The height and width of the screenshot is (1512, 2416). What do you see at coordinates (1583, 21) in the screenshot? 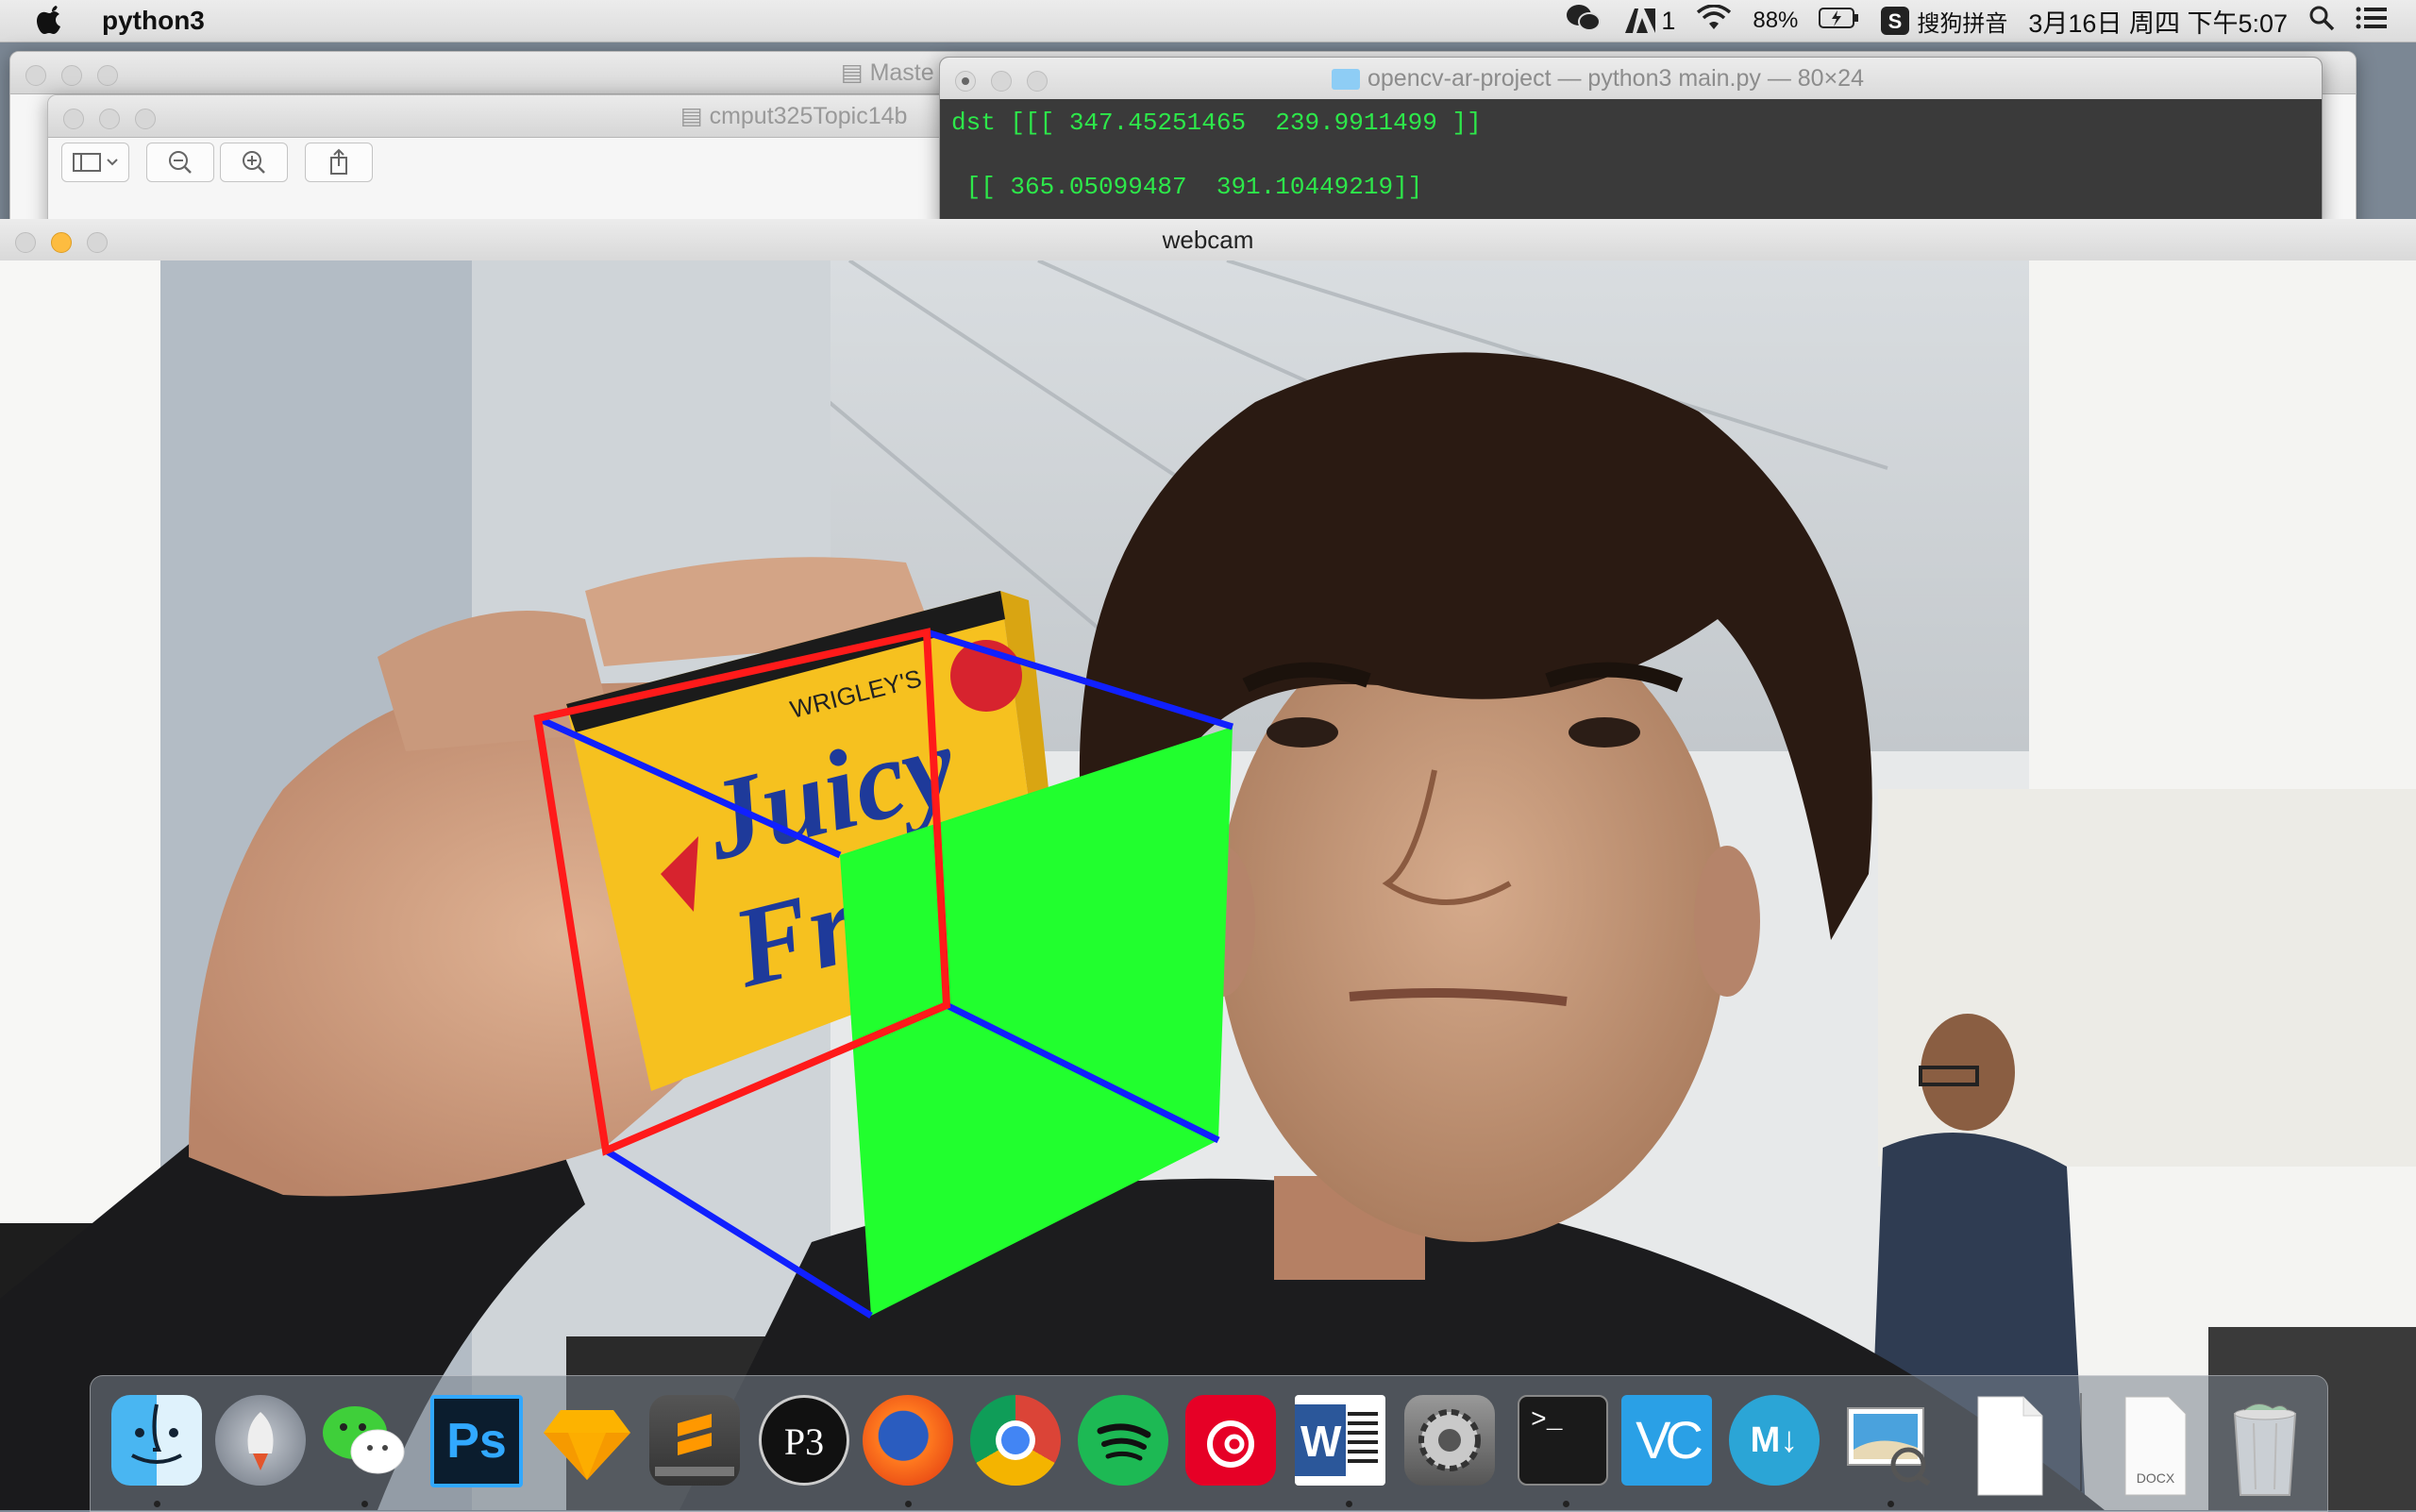
I see `wechat-menubar-icon` at bounding box center [1583, 21].